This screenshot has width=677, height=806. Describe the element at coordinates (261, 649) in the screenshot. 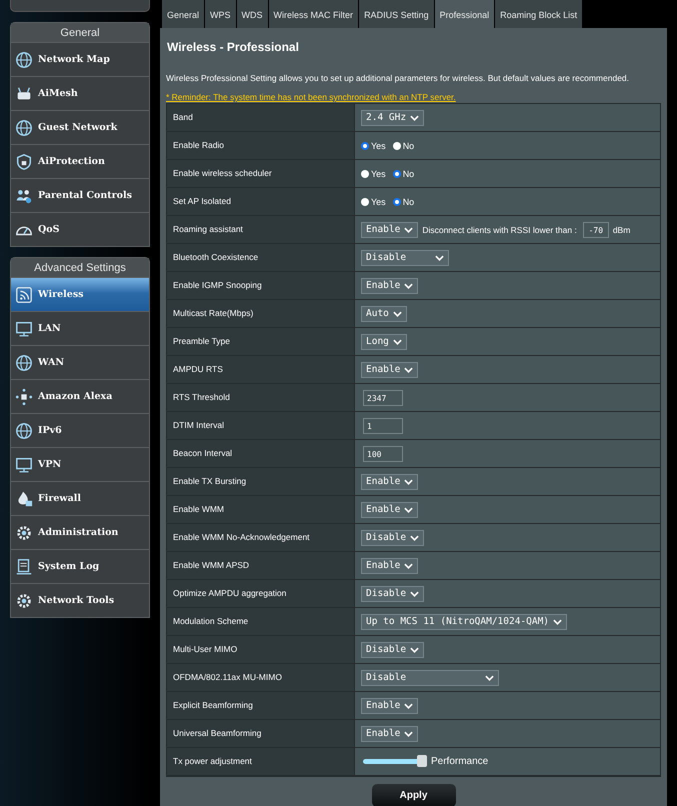

I see `setting-label: Multi-User MIMO` at that location.